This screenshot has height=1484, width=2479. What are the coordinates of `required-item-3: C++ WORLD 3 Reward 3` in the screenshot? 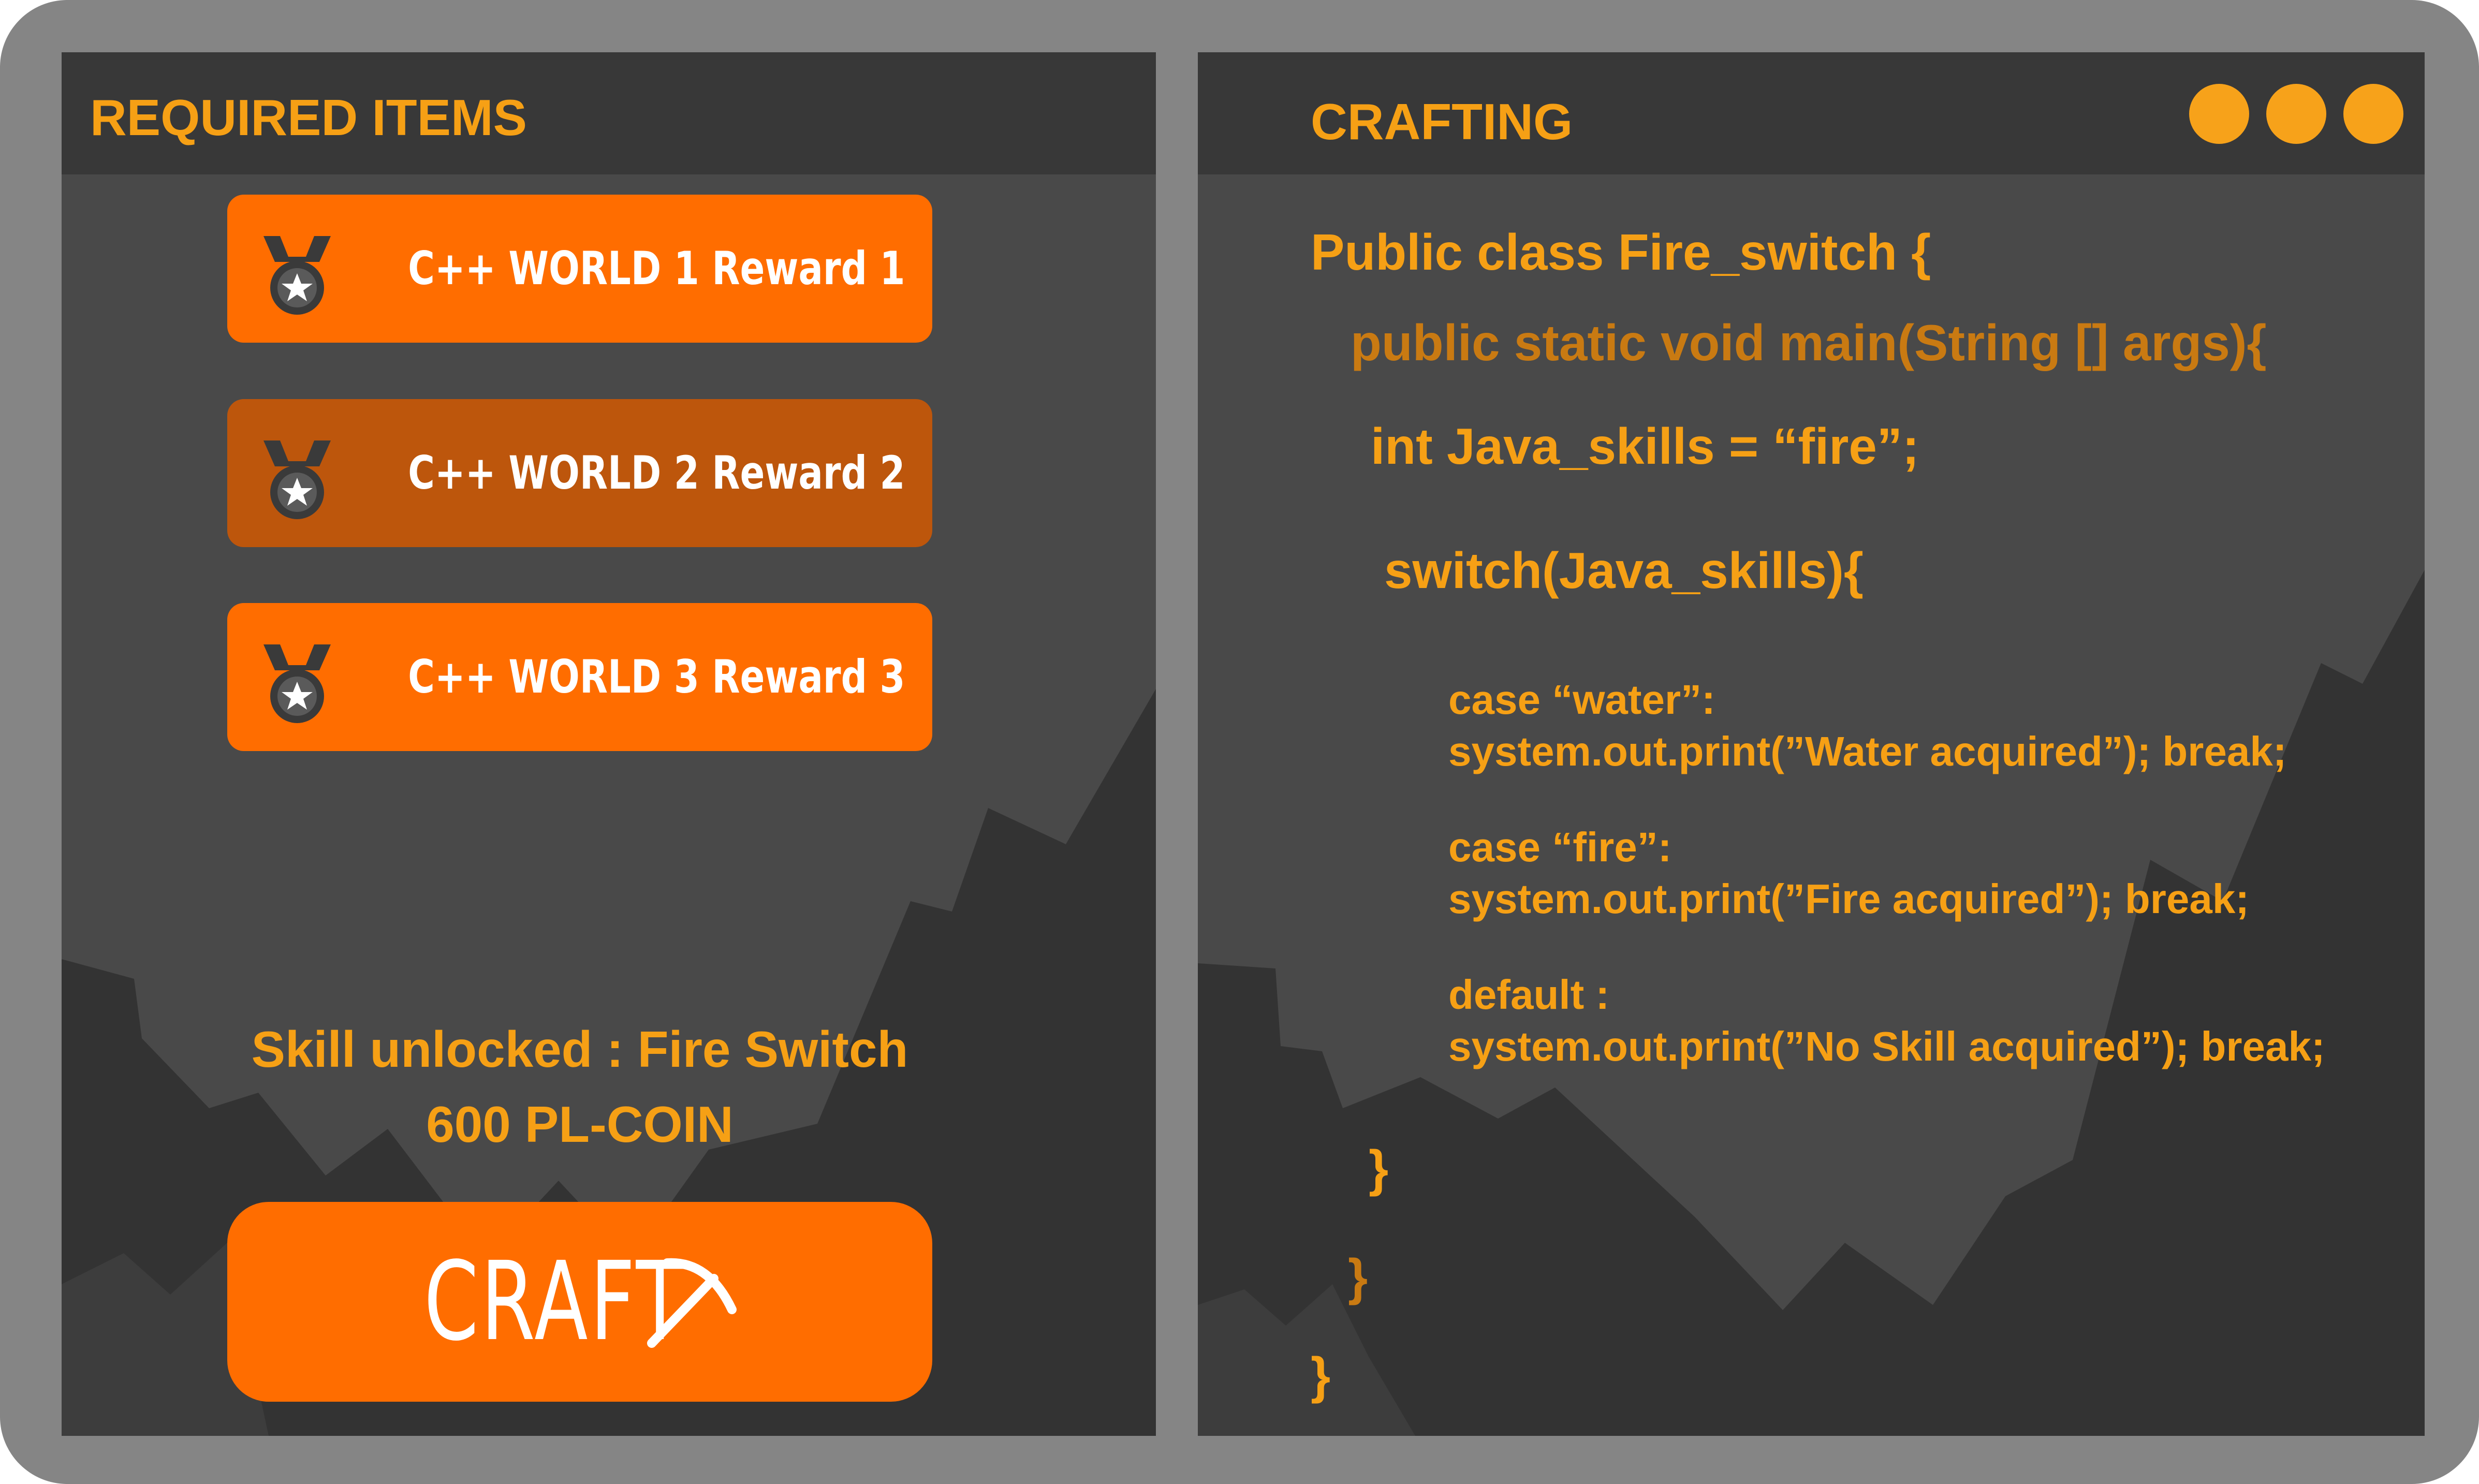 It's located at (579, 677).